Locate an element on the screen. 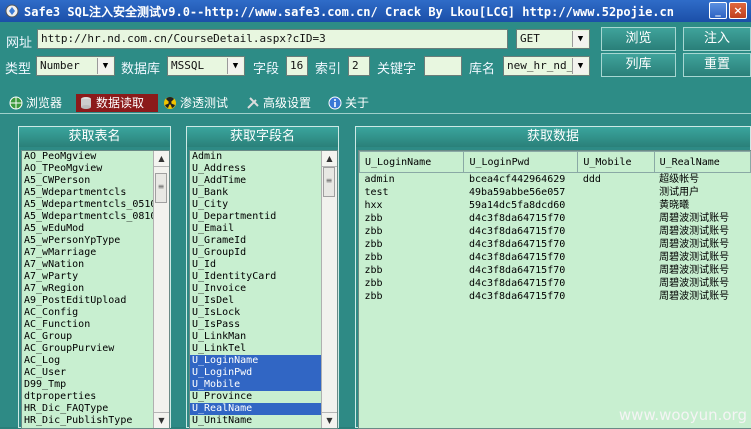  keyword-input is located at coordinates (443, 66).